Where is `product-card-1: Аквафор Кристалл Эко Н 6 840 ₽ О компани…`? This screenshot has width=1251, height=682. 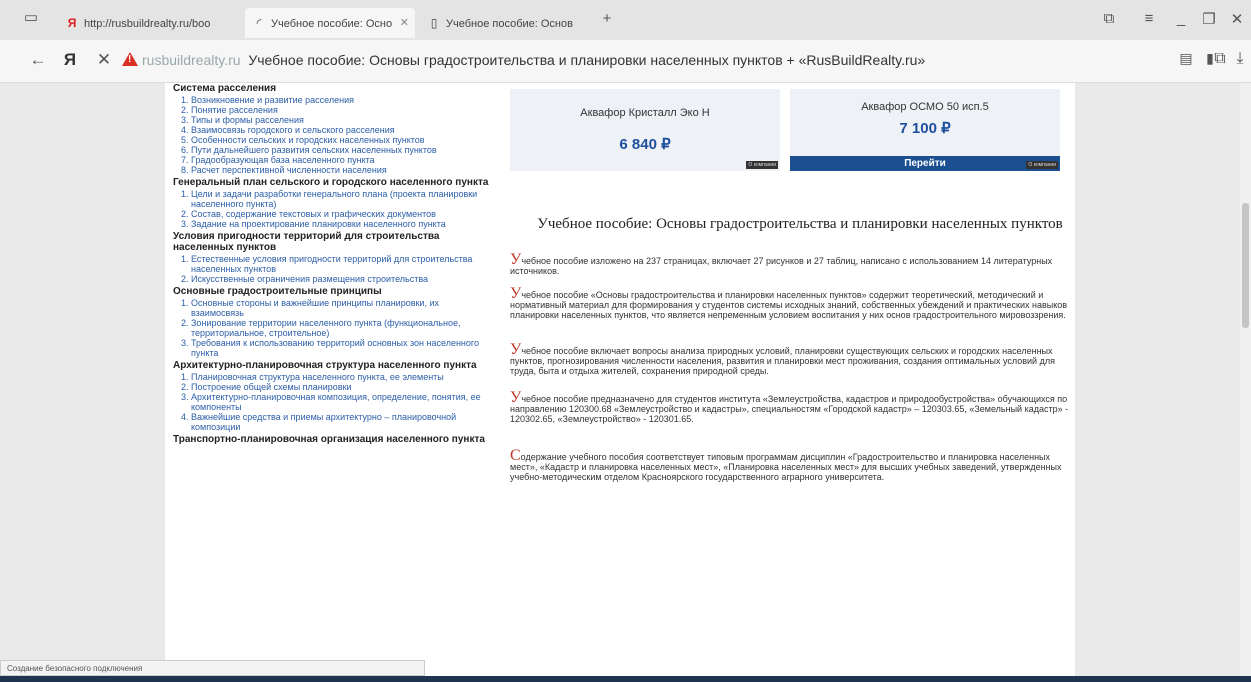 product-card-1: Аквафор Кристалл Эко Н 6 840 ₽ О компани… is located at coordinates (645, 130).